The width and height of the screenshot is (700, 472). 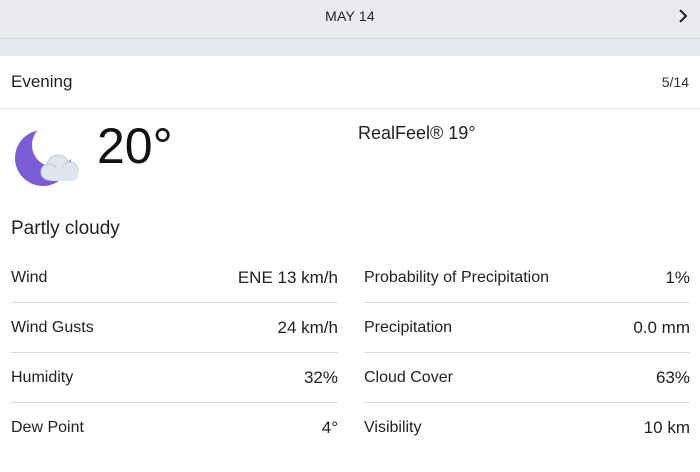 What do you see at coordinates (174, 428) in the screenshot?
I see `detail-row-dew-point: Dew Point 4°` at bounding box center [174, 428].